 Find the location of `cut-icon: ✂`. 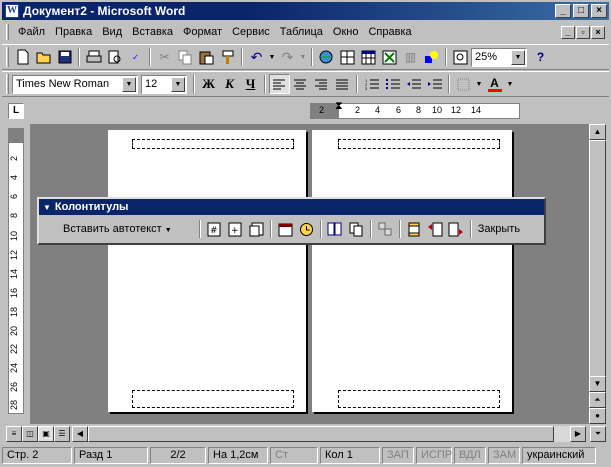

cut-icon: ✂ is located at coordinates (164, 57).